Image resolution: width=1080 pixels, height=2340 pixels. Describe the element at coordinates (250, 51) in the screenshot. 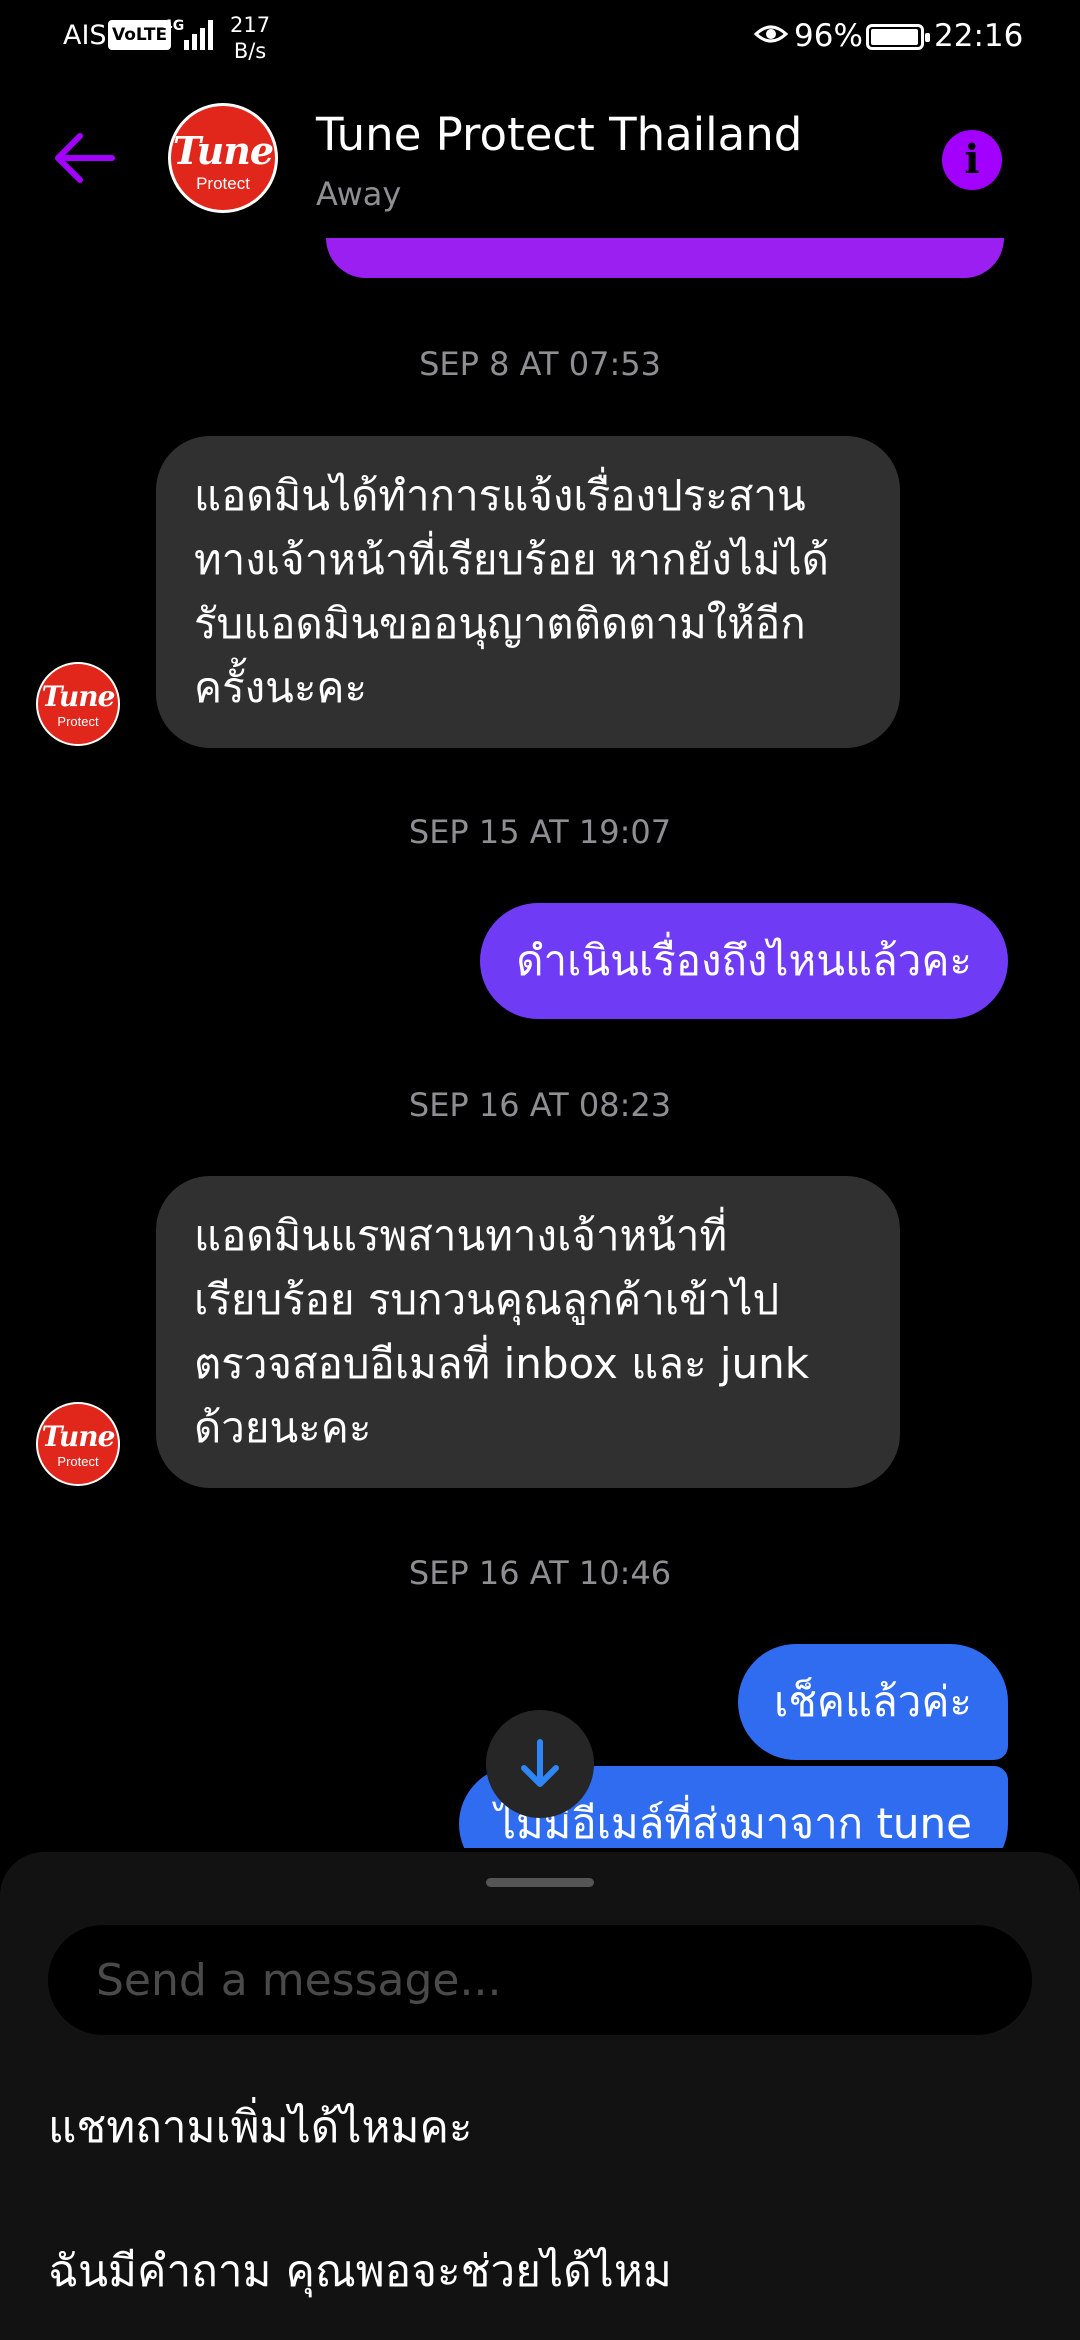

I see `data-speed-unit: B/s` at that location.